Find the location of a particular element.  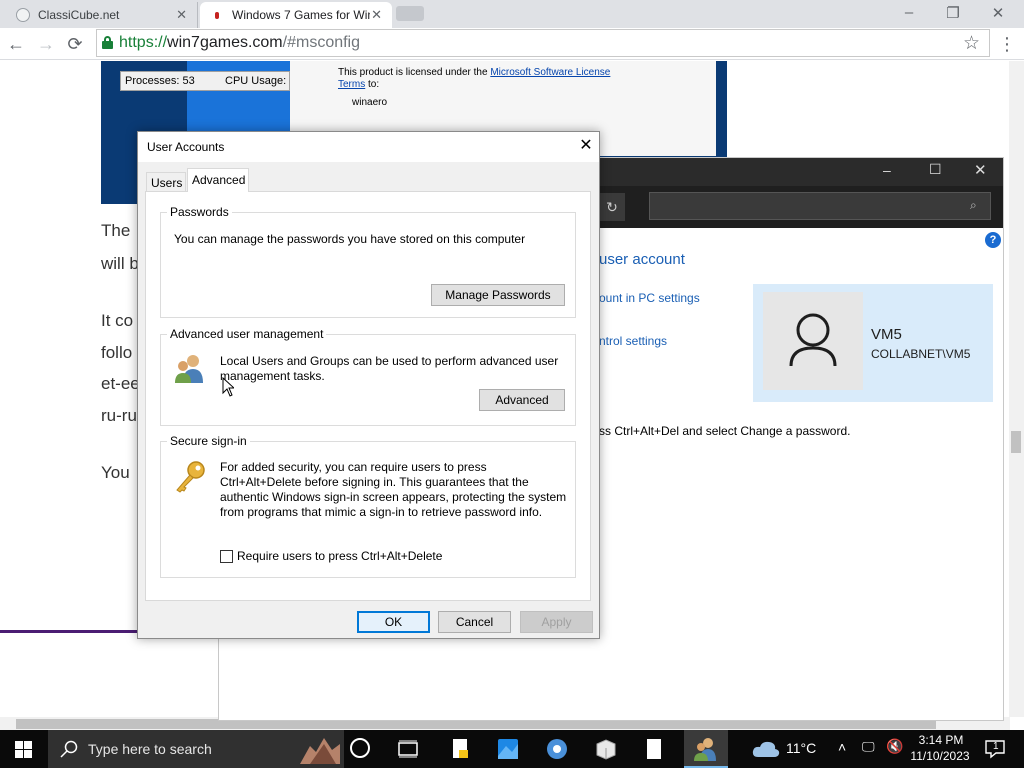

bookmark-star-icon: ☆ is located at coordinates (971, 43).